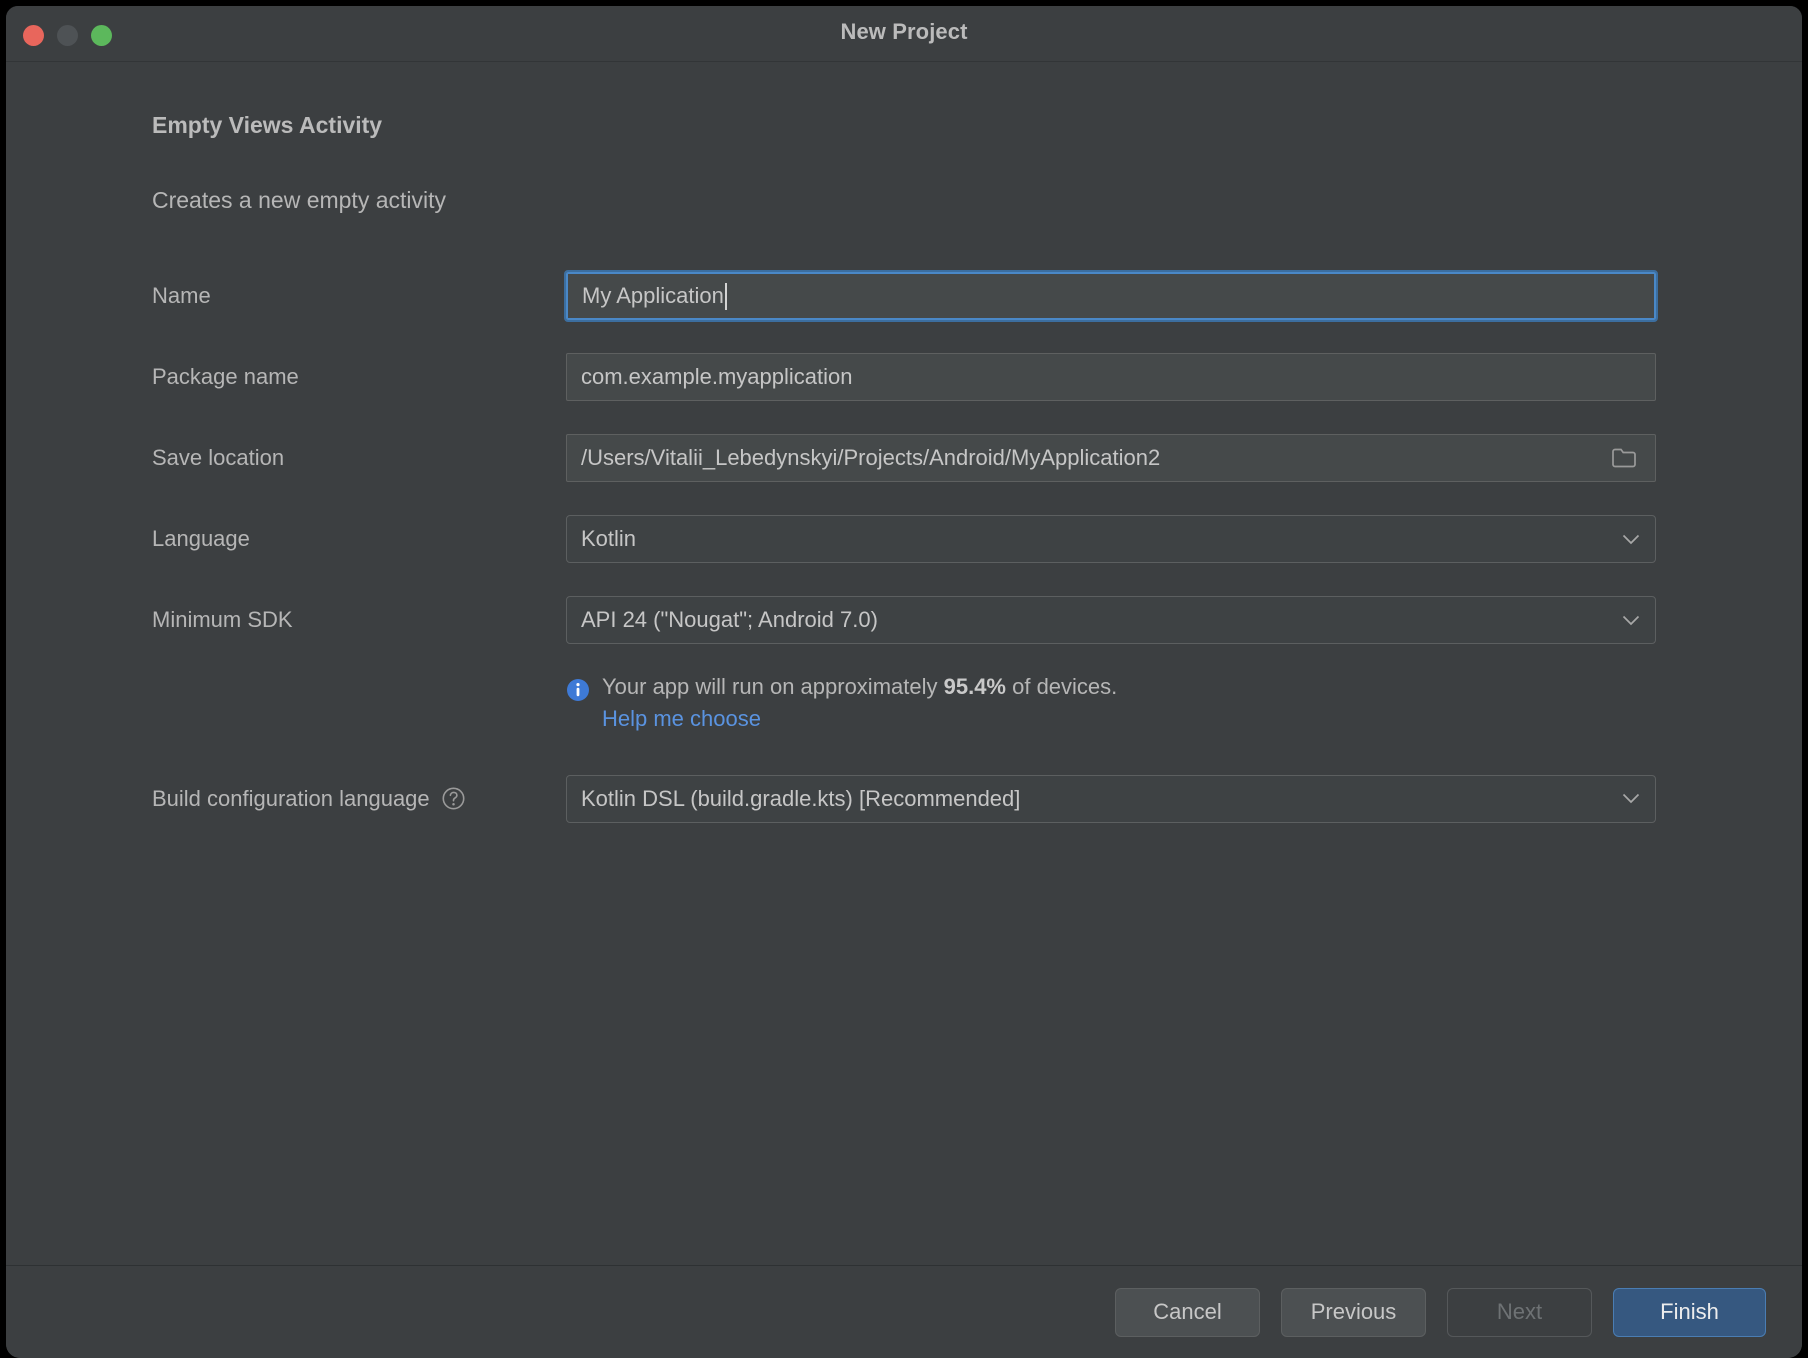 This screenshot has height=1358, width=1808. Describe the element at coordinates (578, 692) in the screenshot. I see `info-icon` at that location.